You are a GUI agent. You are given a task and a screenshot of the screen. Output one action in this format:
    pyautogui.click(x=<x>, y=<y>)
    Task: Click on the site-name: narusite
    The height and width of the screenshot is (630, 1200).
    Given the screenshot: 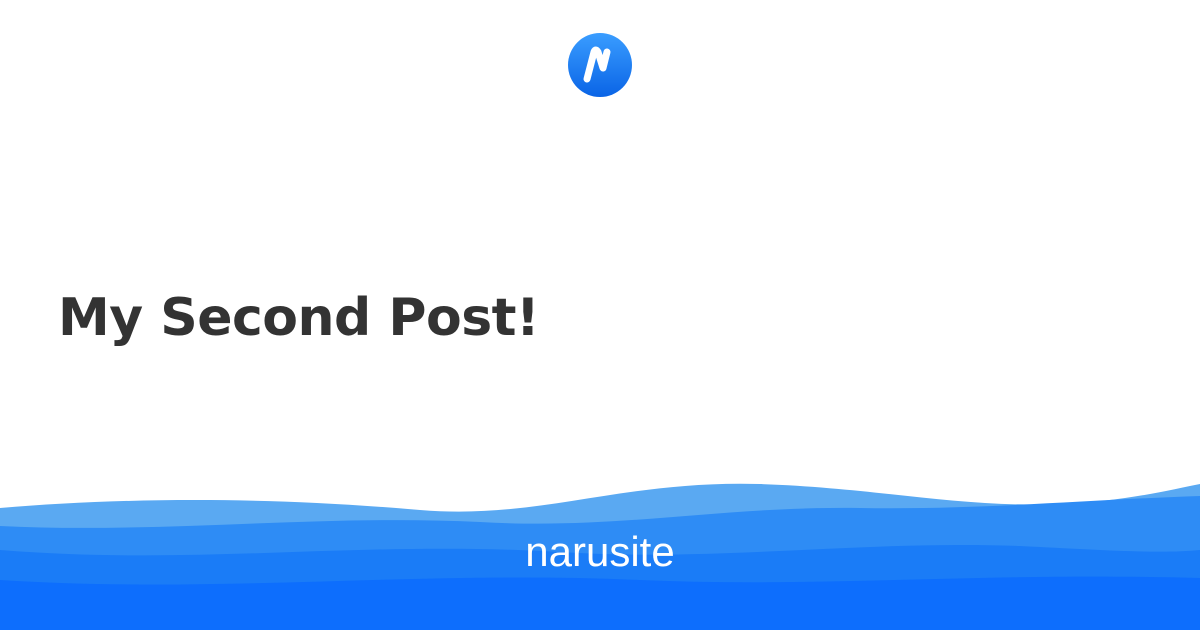 What is the action you would take?
    pyautogui.click(x=600, y=551)
    